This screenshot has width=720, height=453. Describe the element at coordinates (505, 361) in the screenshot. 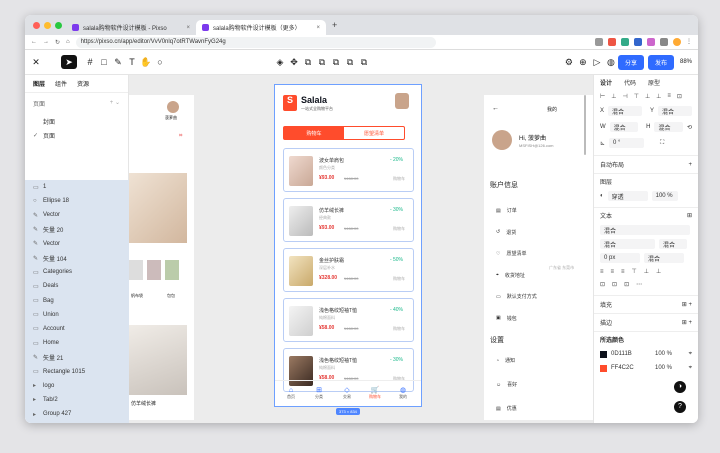

I see `settings-menu-item: ◔ 通知` at that location.